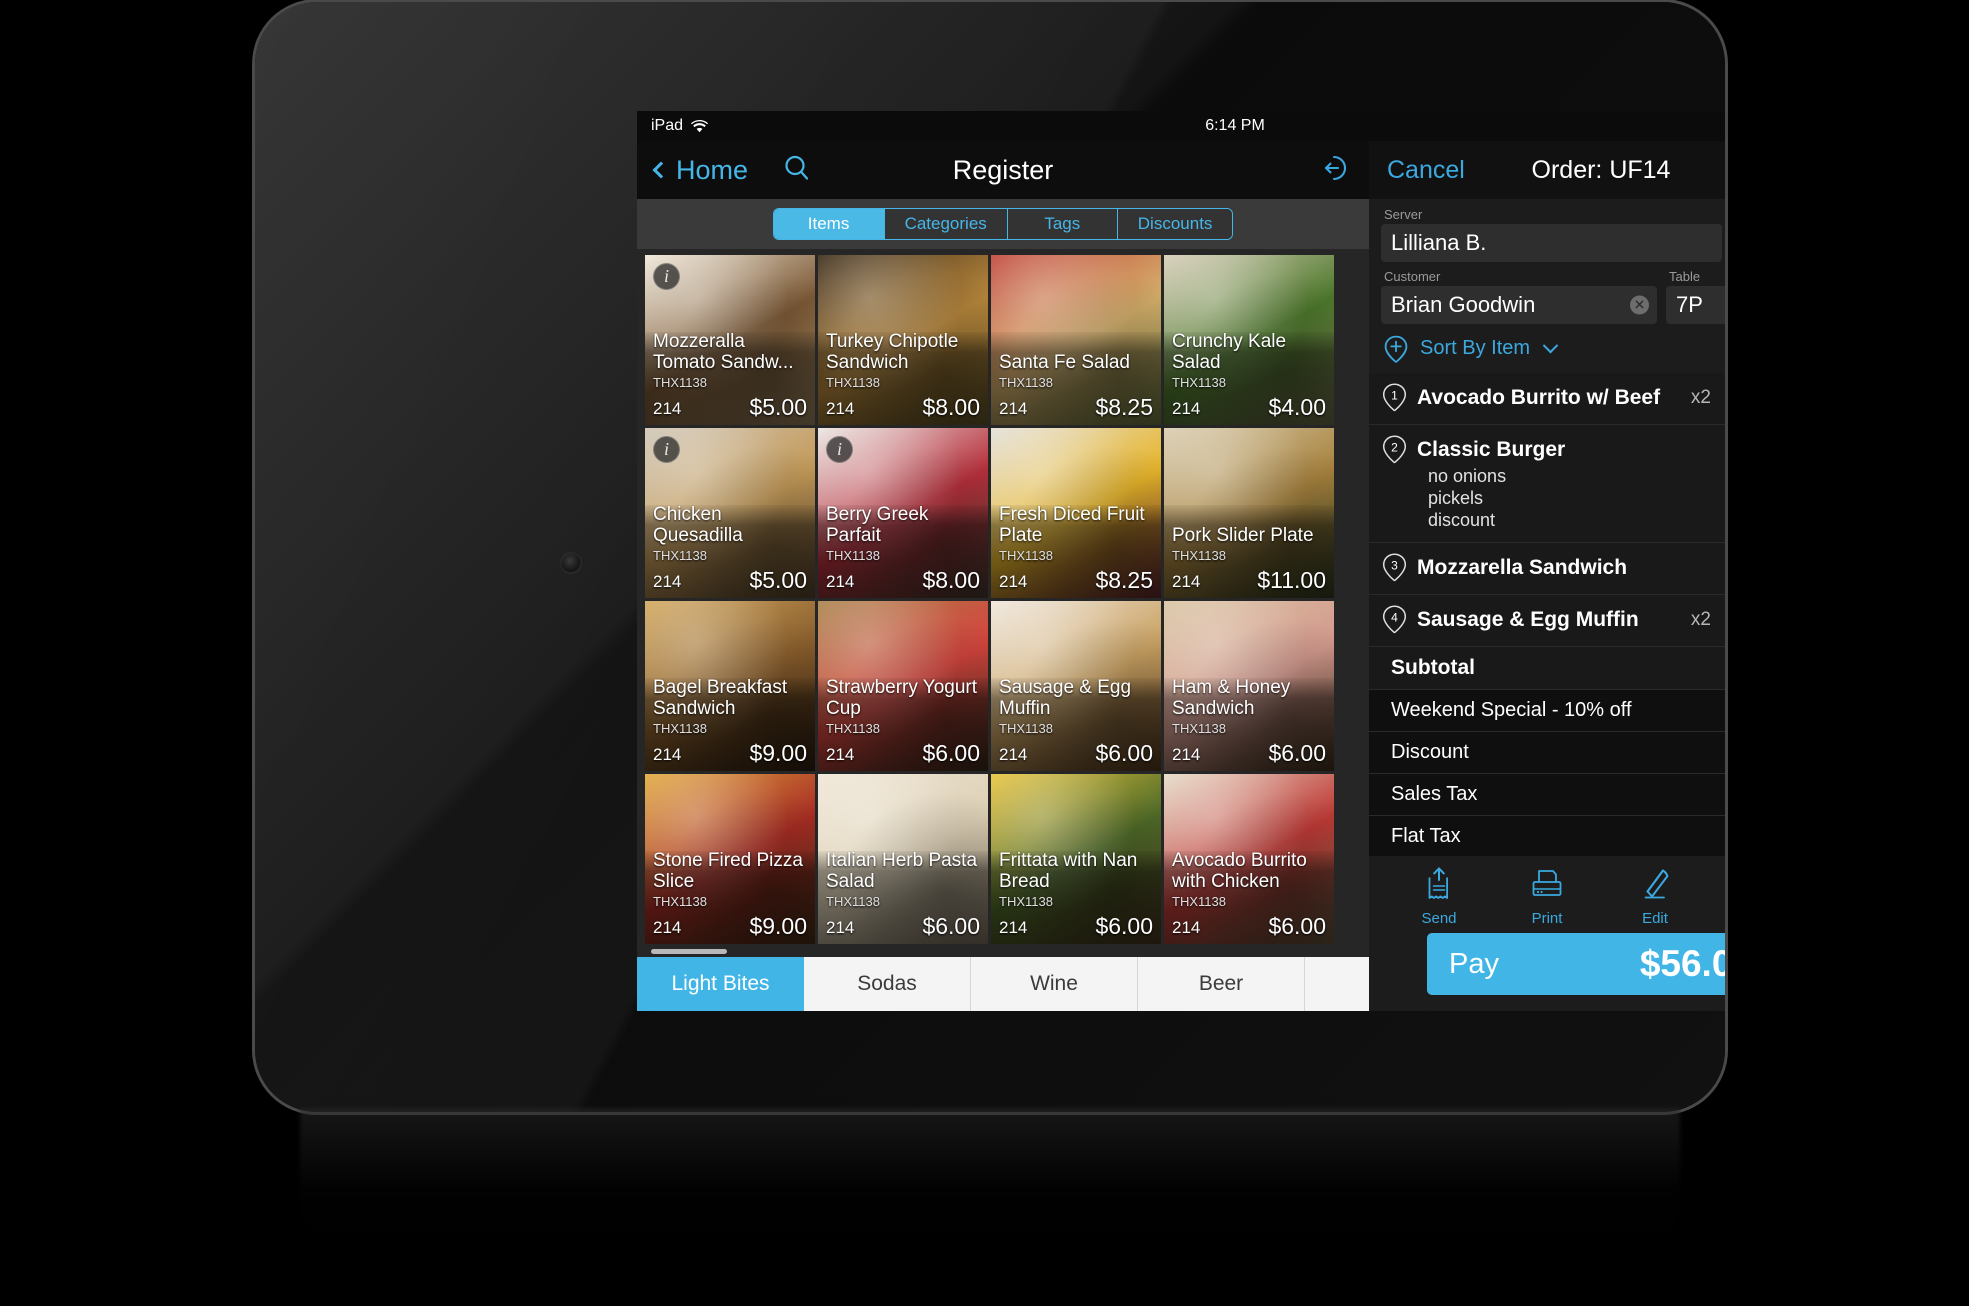 This screenshot has height=1306, width=1969. I want to click on clear-circle-icon: ✕, so click(1639, 305).